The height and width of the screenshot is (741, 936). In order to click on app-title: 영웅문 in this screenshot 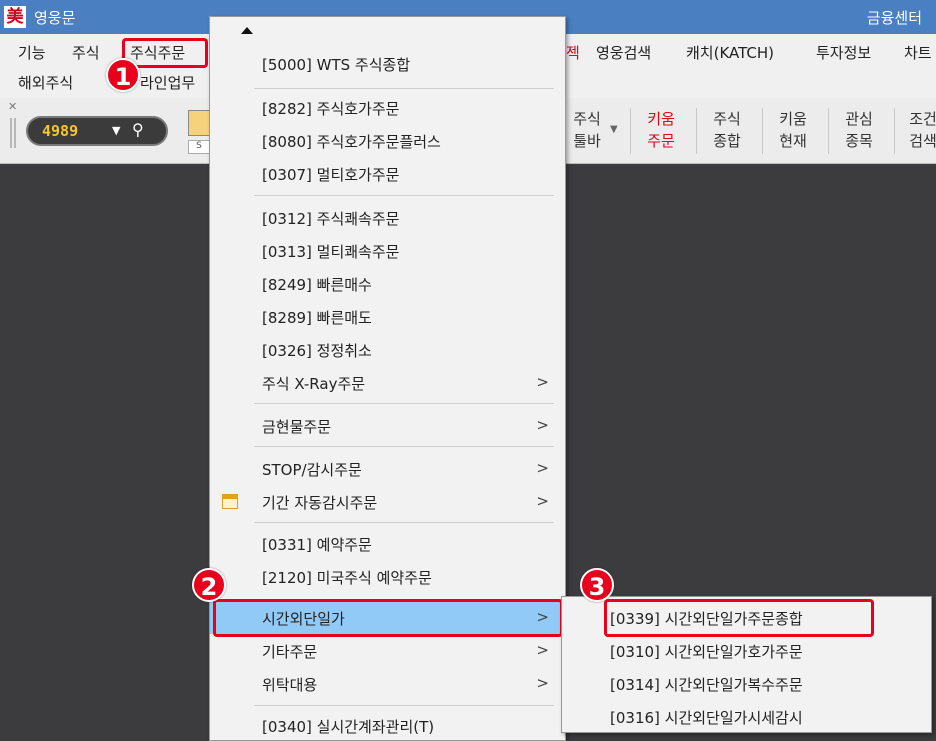, I will do `click(55, 18)`.